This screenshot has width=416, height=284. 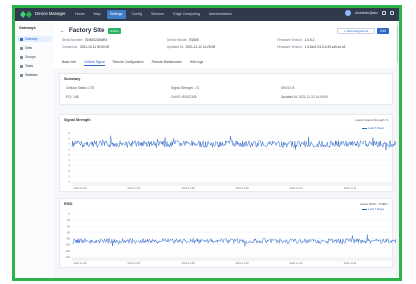 I want to click on summary-field: Signal Strength: -71, so click(x=185, y=88).